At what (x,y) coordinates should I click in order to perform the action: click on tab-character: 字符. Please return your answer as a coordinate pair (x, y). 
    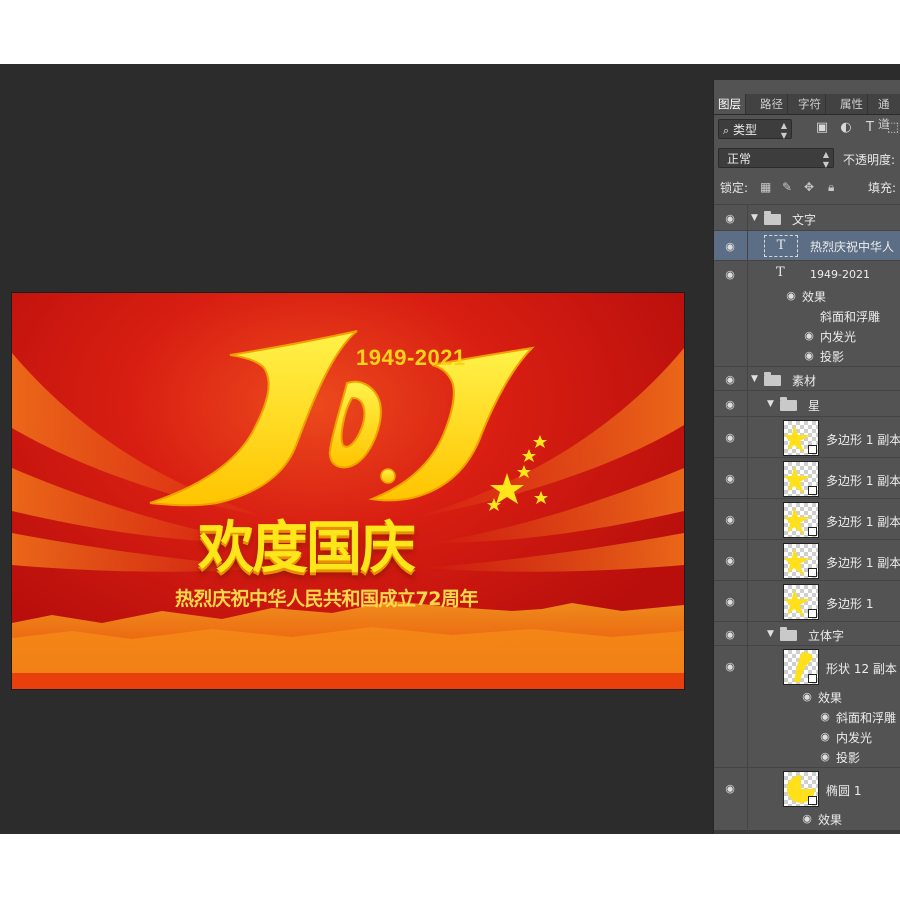
    Looking at the image, I should click on (810, 104).